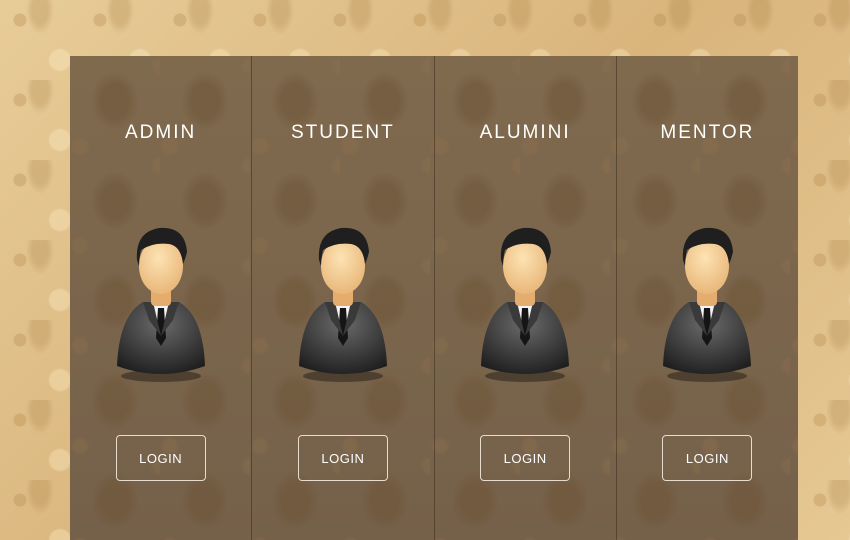 This screenshot has height=540, width=850. What do you see at coordinates (343, 132) in the screenshot?
I see `role-title-student: STUDENT` at bounding box center [343, 132].